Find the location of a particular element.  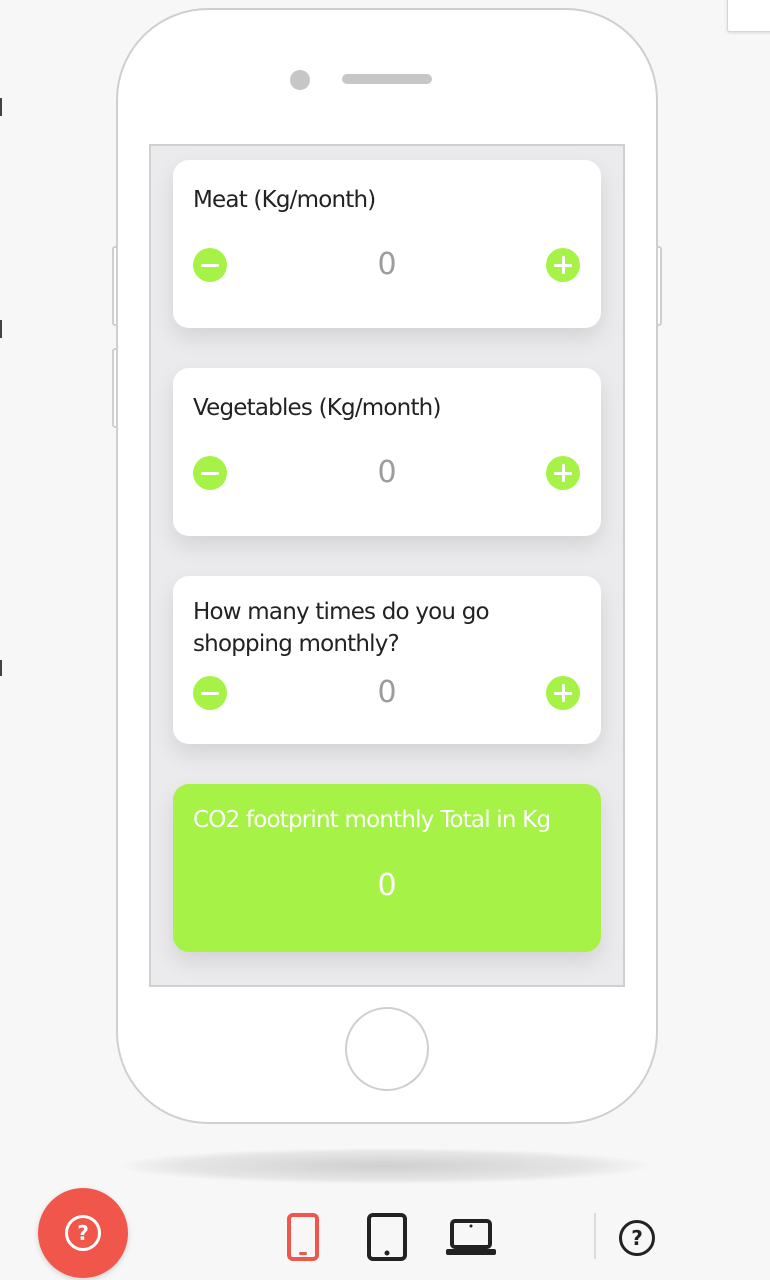

phone-shadow is located at coordinates (385, 1166).